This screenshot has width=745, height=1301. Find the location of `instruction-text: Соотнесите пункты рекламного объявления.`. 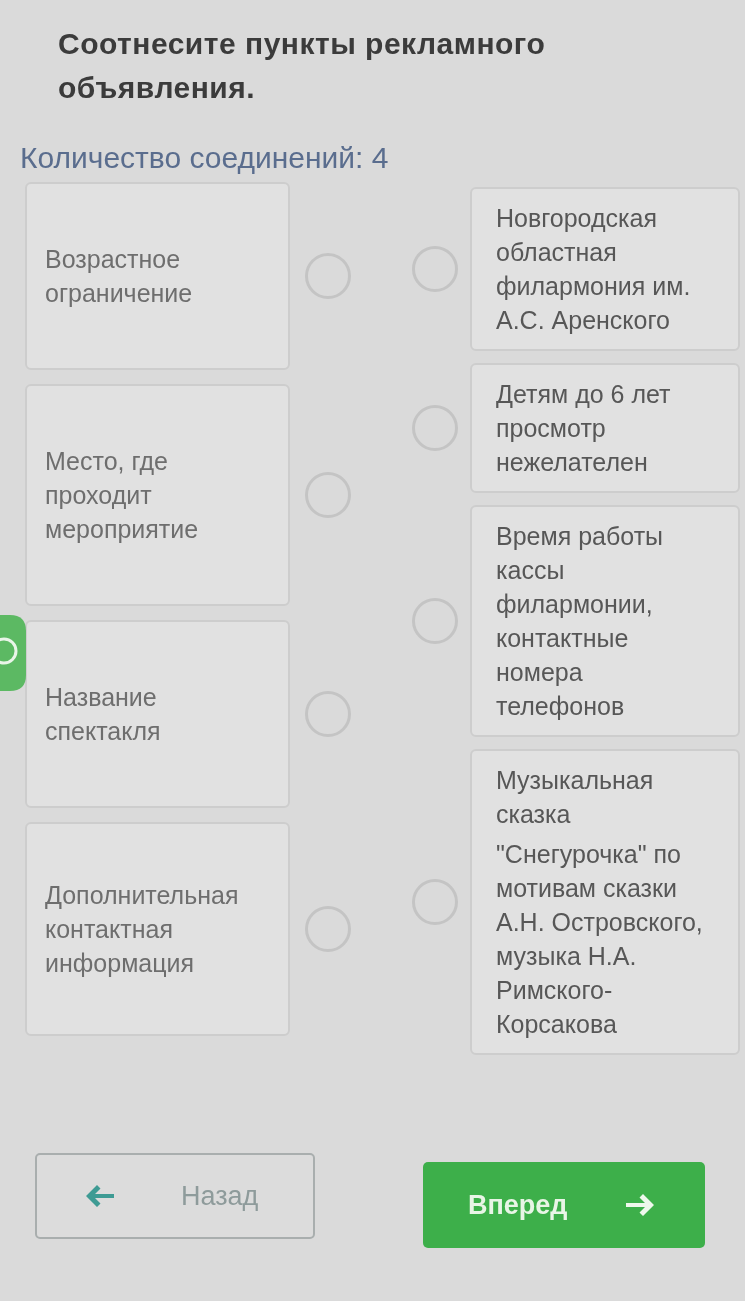

instruction-text: Соотнесите пункты рекламного объявления. is located at coordinates (302, 66).